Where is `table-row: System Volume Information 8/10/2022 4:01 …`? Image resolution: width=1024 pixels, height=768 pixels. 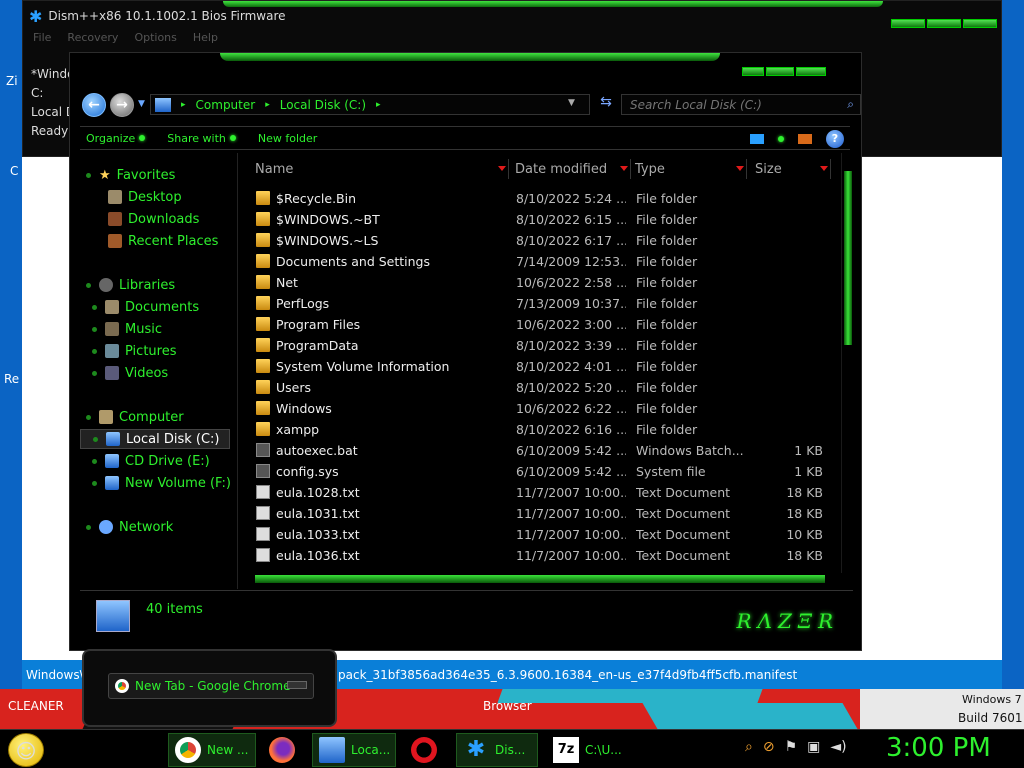
table-row: System Volume Information 8/10/2022 4:01 … is located at coordinates (541, 366).